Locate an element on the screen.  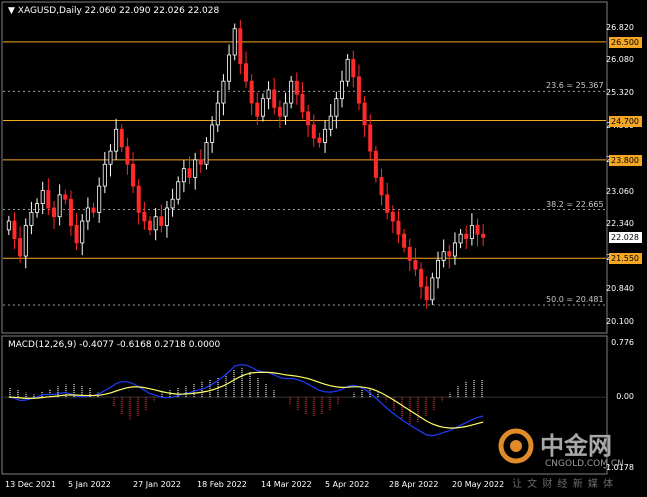
macd-signal-line is located at coordinates (246, 400).